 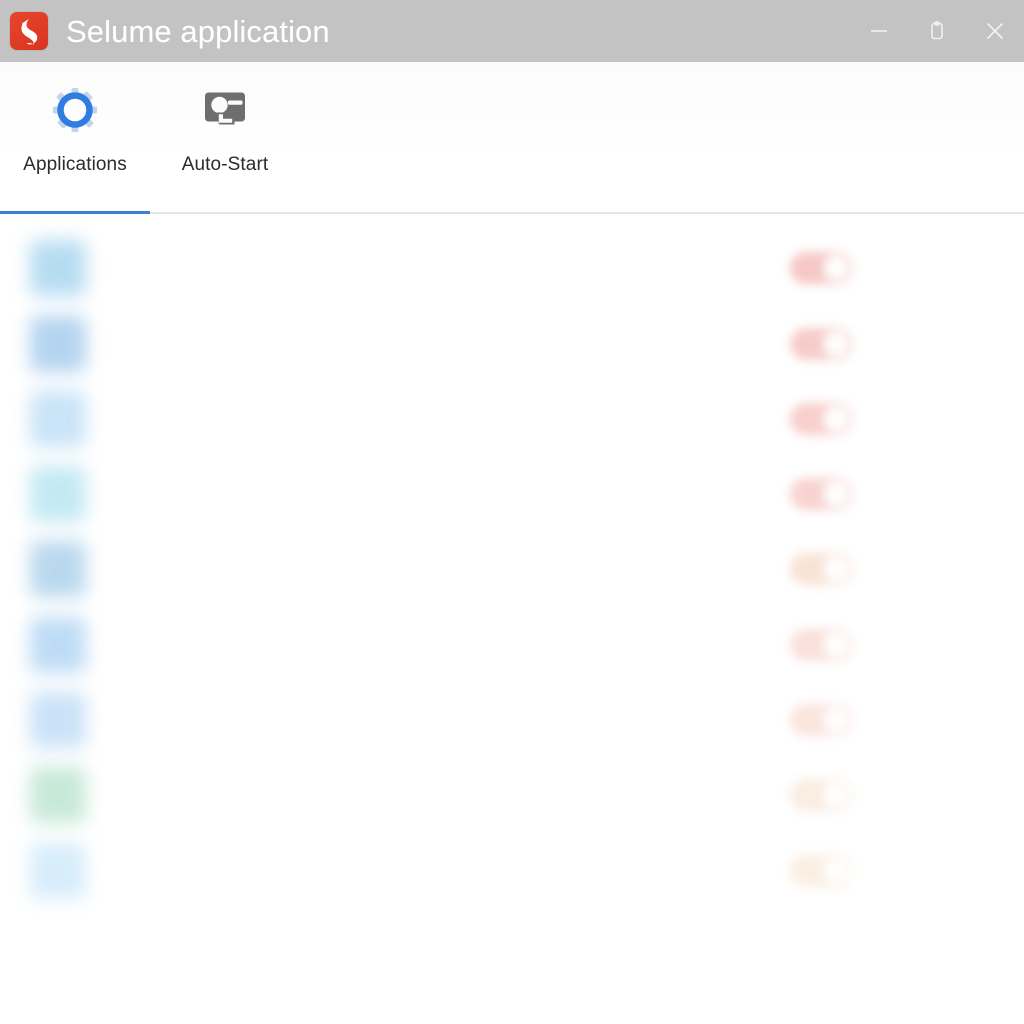 I want to click on window-title: Selume application, so click(x=198, y=31).